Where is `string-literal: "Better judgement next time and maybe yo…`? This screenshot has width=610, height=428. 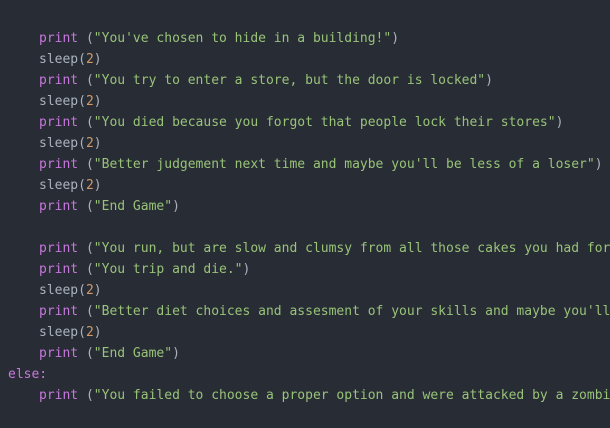
string-literal: "Better judgement next time and maybe yo… is located at coordinates (344, 164).